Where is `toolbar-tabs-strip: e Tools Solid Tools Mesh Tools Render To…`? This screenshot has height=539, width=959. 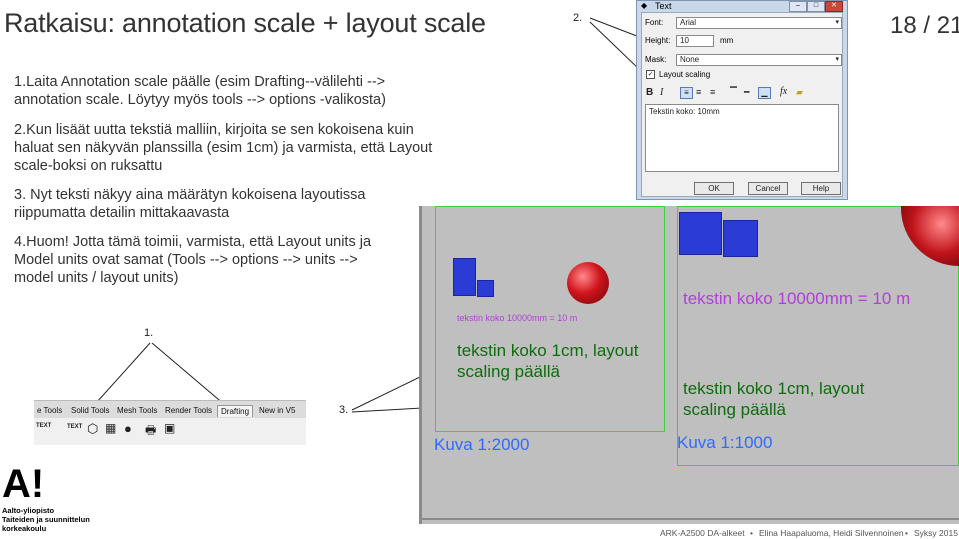 toolbar-tabs-strip: e Tools Solid Tools Mesh Tools Render To… is located at coordinates (170, 422).